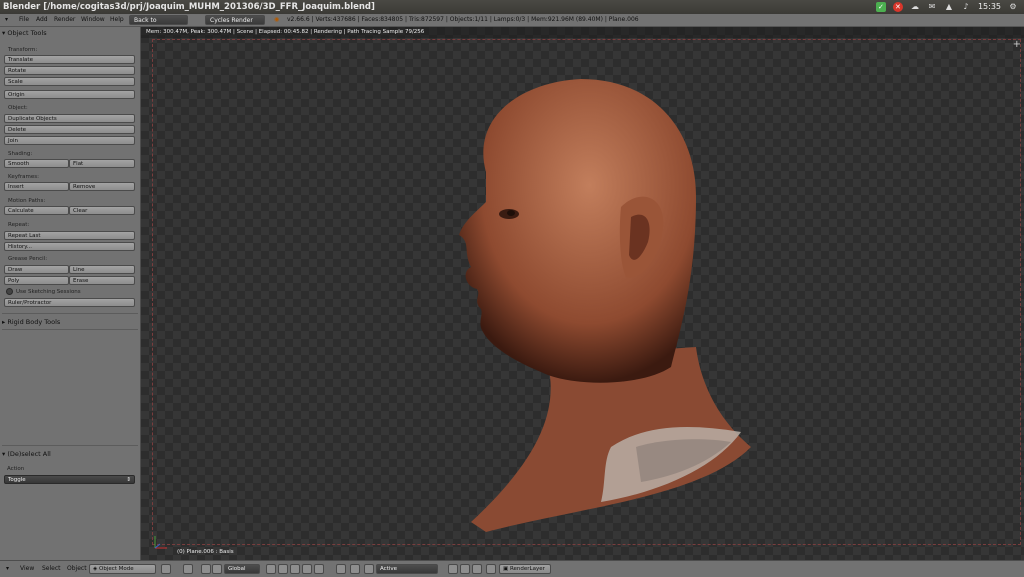 Image resolution: width=1024 pixels, height=577 pixels. Describe the element at coordinates (6, 20) in the screenshot. I see `info-menu-icon: ▾` at that location.